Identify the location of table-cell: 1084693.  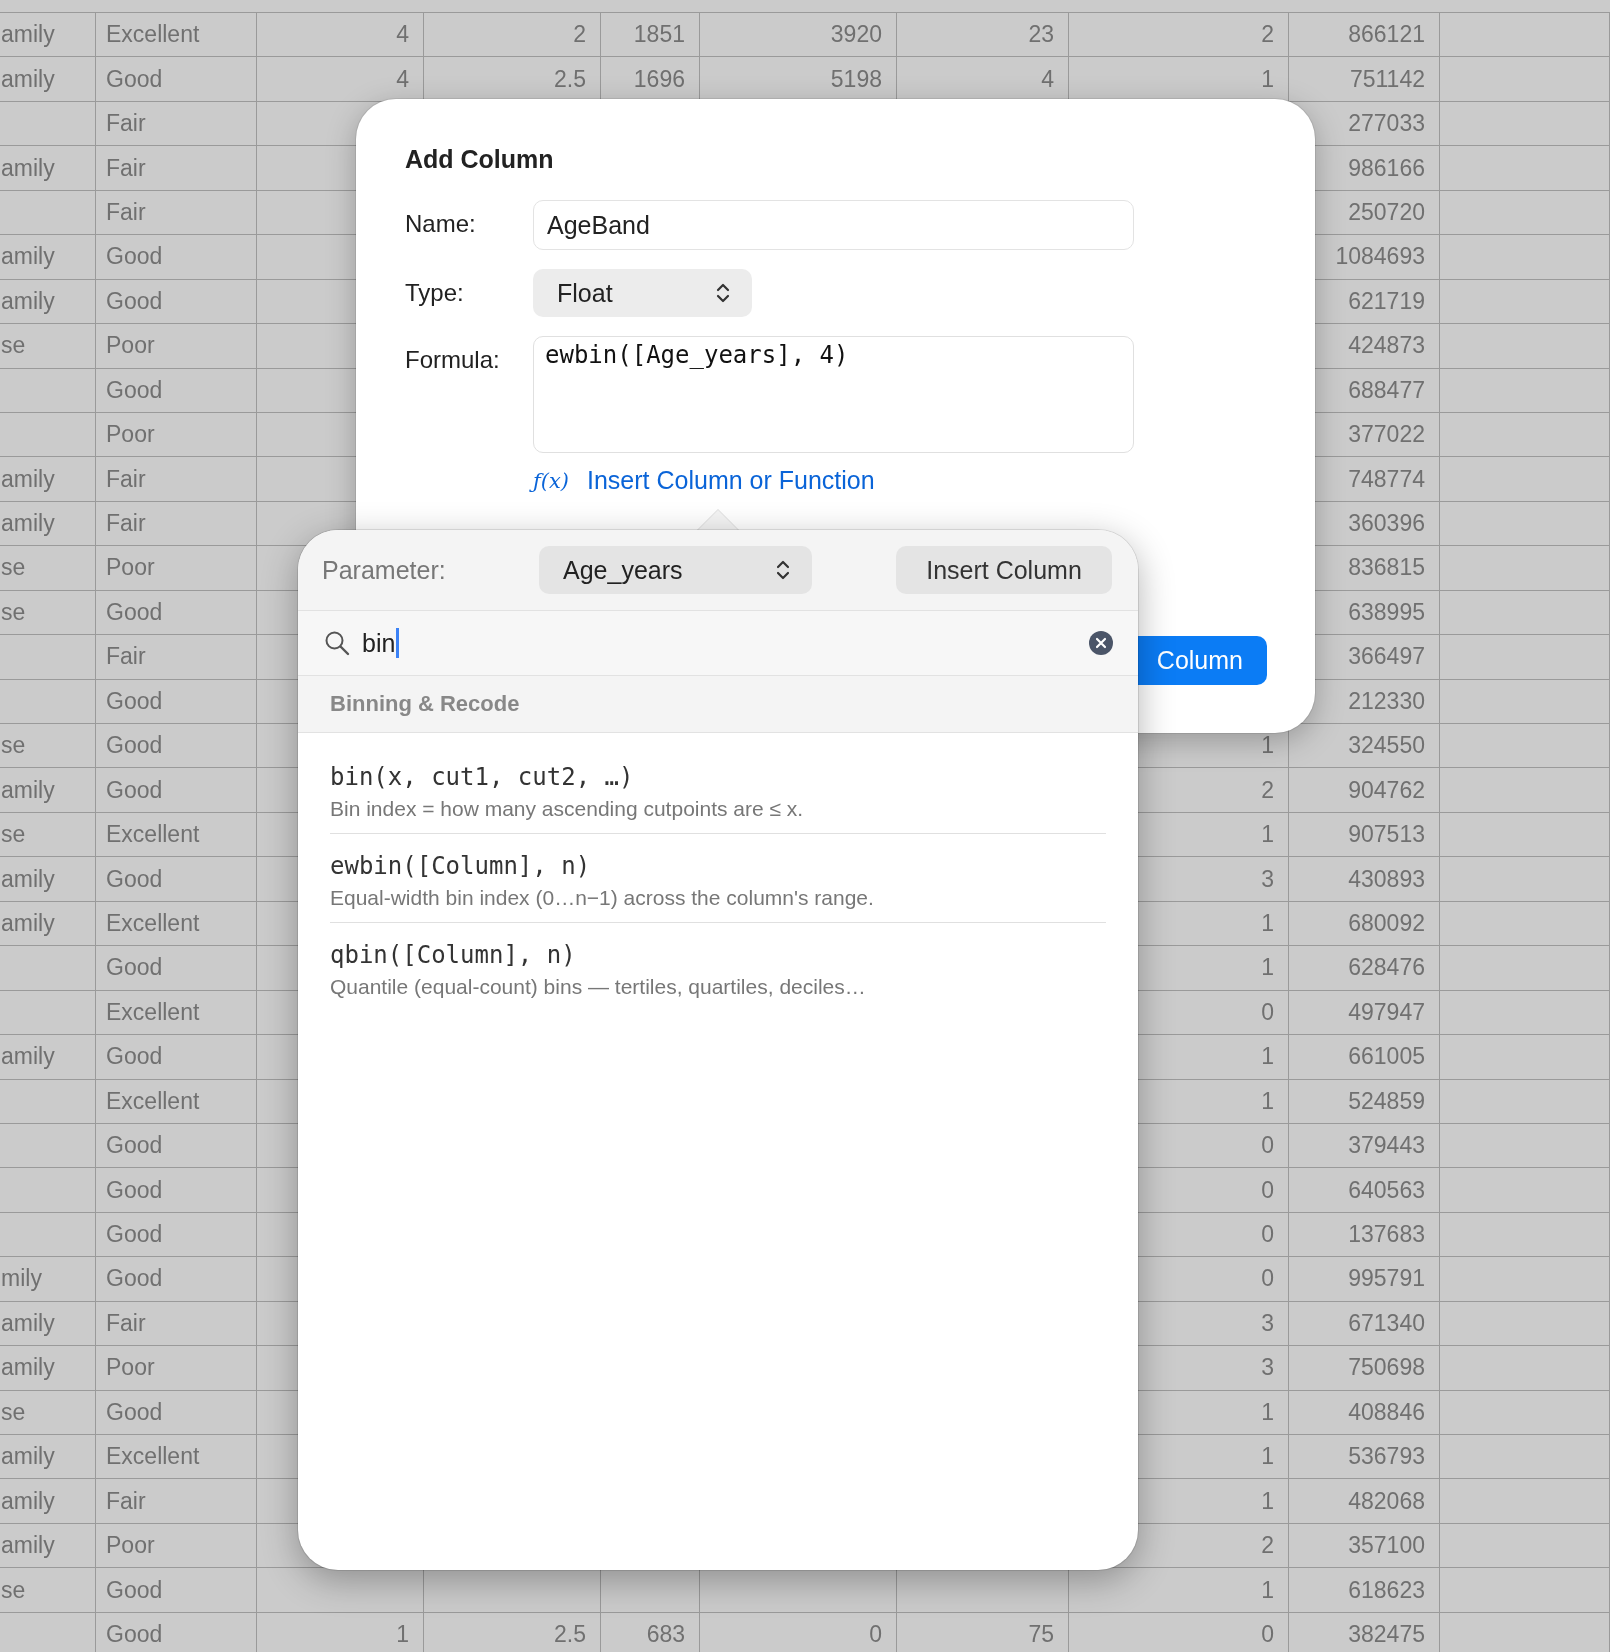
(1380, 257).